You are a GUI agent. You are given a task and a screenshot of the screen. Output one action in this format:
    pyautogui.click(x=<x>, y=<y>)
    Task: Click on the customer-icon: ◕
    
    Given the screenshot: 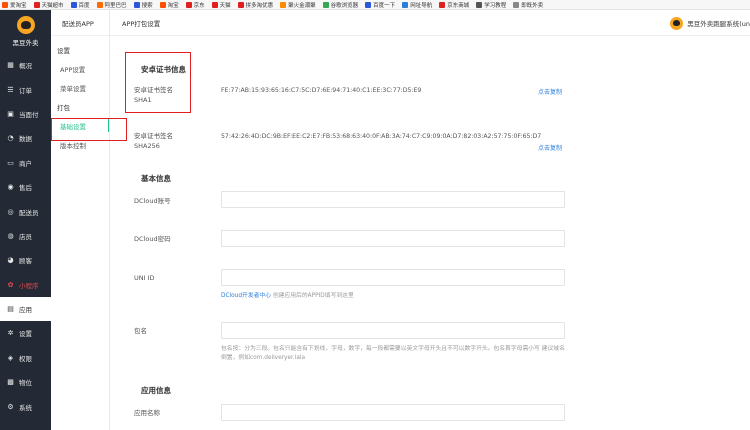 What is the action you would take?
    pyautogui.click(x=10, y=260)
    